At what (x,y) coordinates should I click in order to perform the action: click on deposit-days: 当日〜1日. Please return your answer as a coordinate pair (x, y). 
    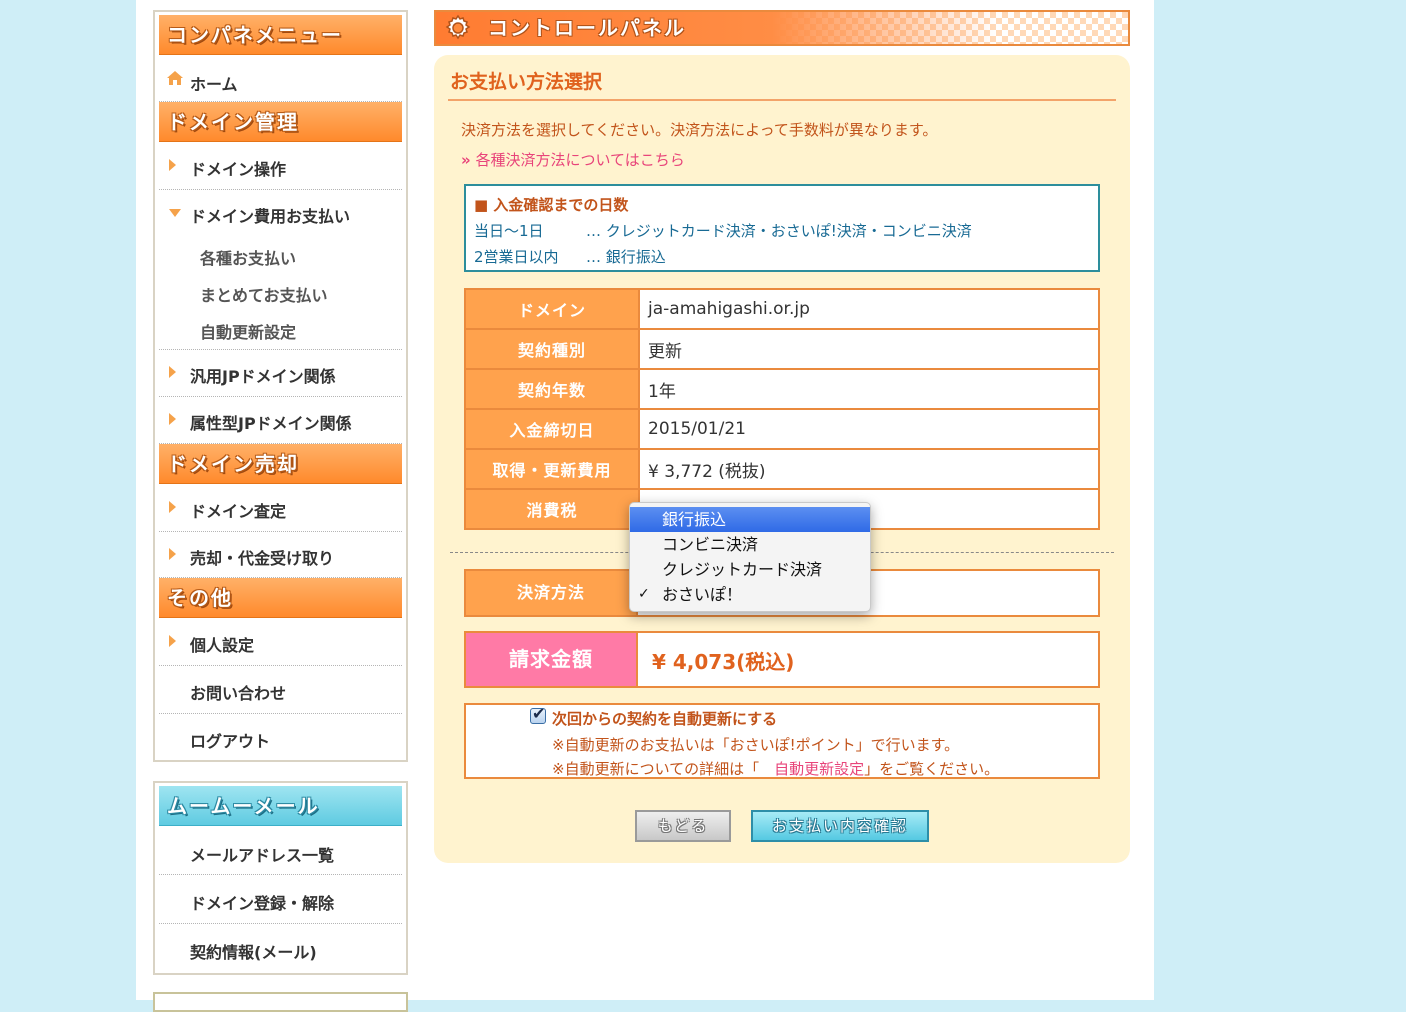
    Looking at the image, I should click on (509, 231).